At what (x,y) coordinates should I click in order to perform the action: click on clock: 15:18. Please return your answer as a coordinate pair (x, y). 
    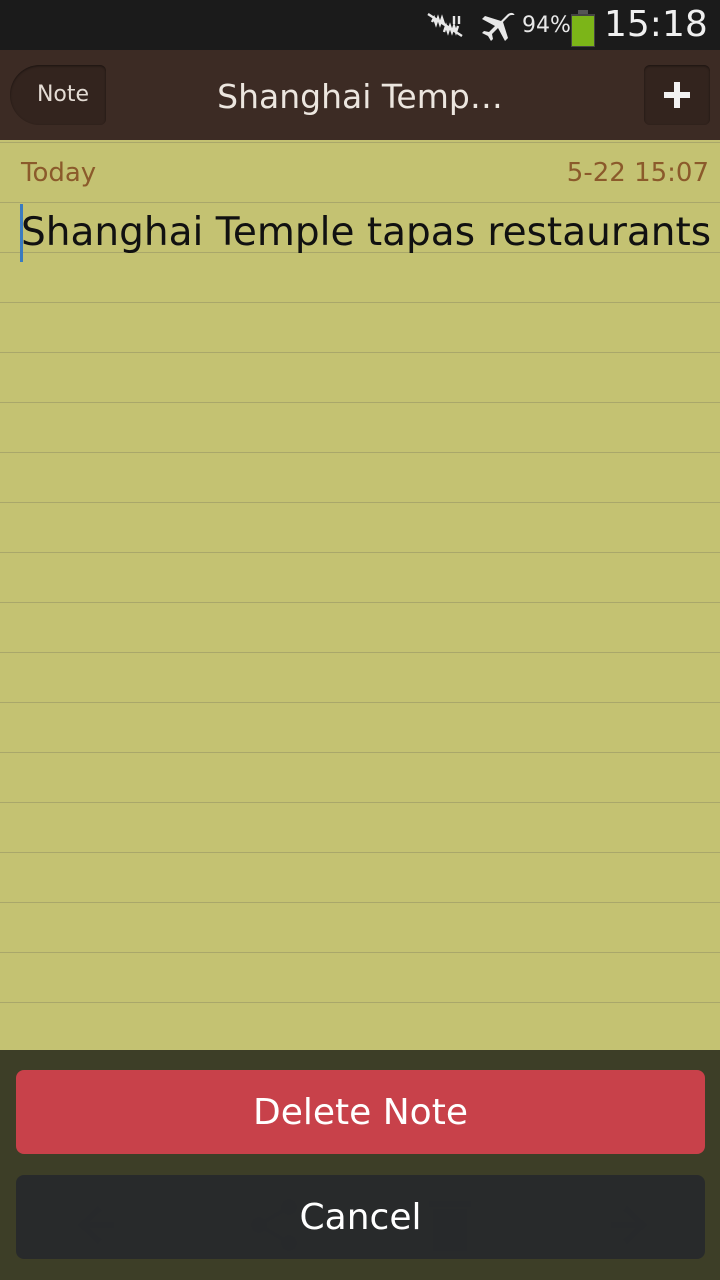
    Looking at the image, I should click on (656, 24).